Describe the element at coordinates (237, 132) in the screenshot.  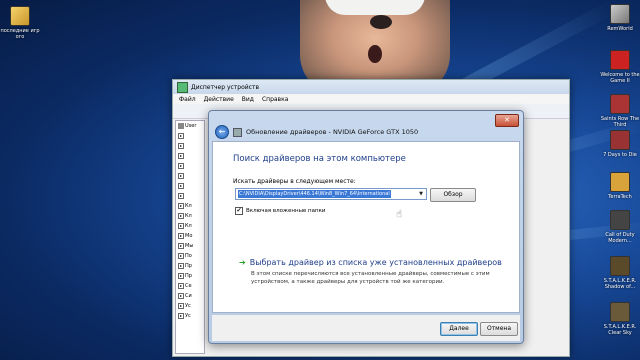
I see `display-adapter-icon` at that location.